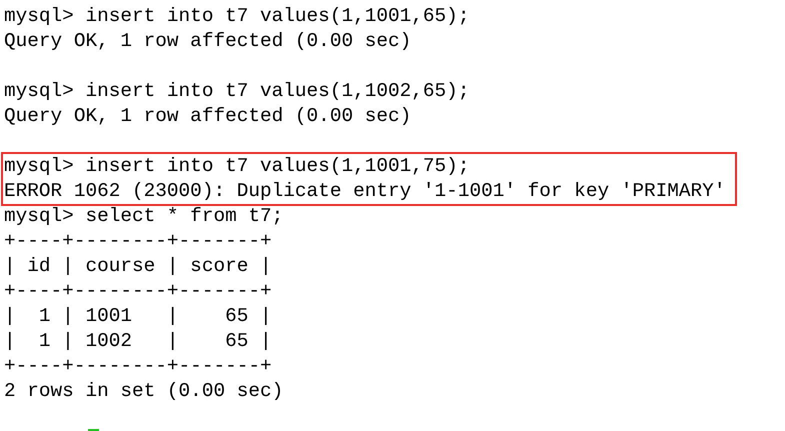 The height and width of the screenshot is (431, 785). Describe the element at coordinates (237, 166) in the screenshot. I see `terminal-line: mysql> insert into t7 values(1,1001,75);` at that location.